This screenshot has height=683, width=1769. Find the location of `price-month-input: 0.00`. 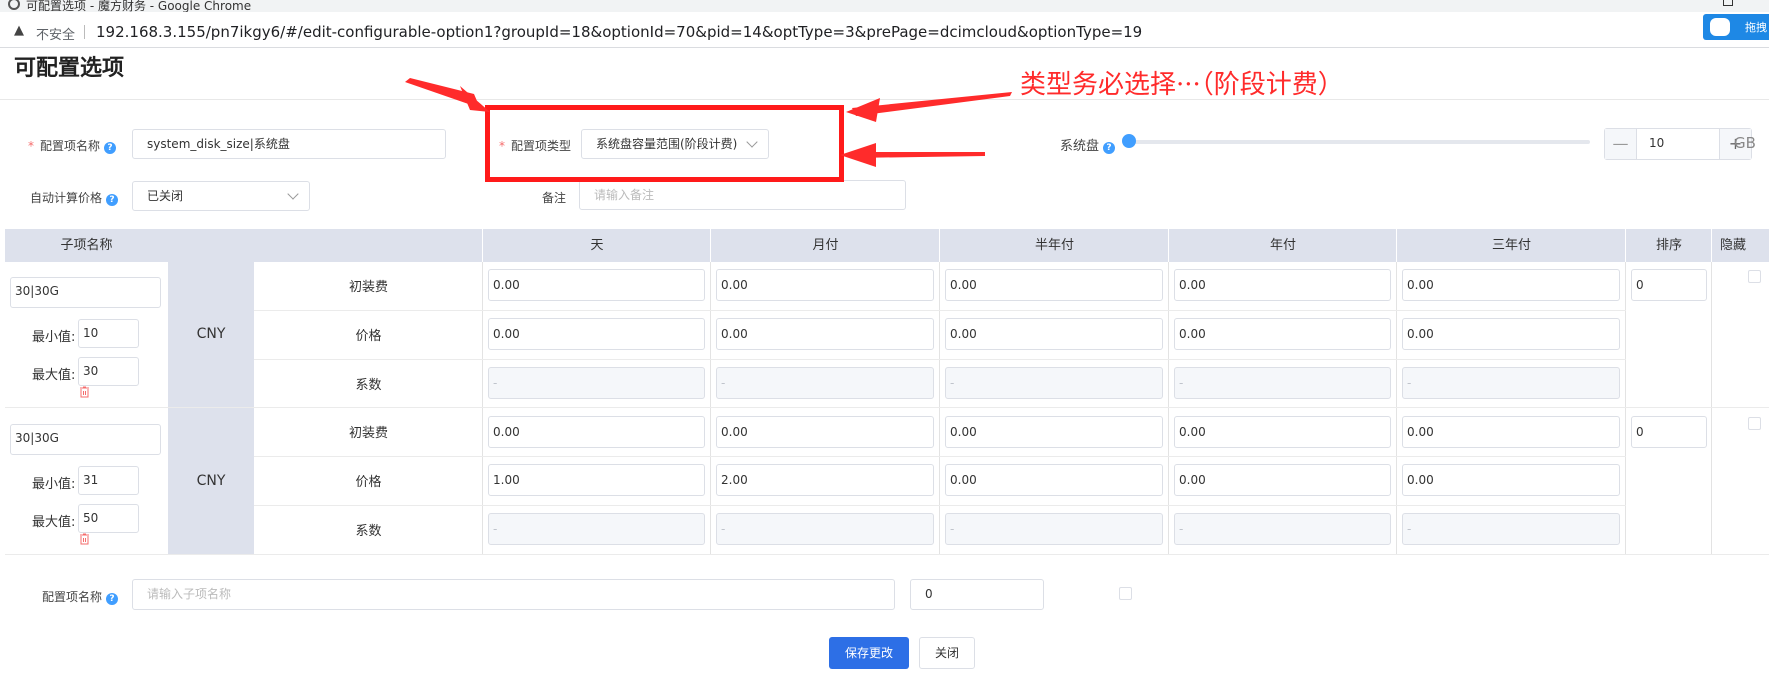

price-month-input: 0.00 is located at coordinates (825, 334).